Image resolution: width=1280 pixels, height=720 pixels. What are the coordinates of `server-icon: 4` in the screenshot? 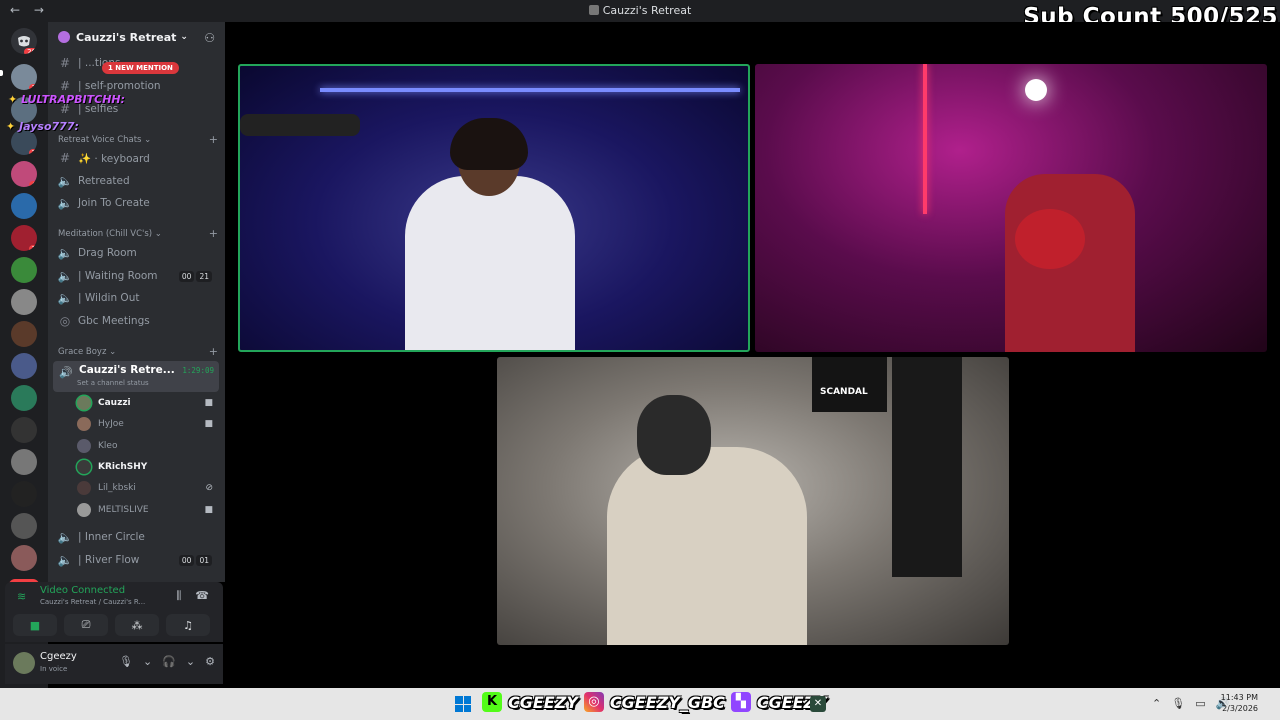 It's located at (24, 174).